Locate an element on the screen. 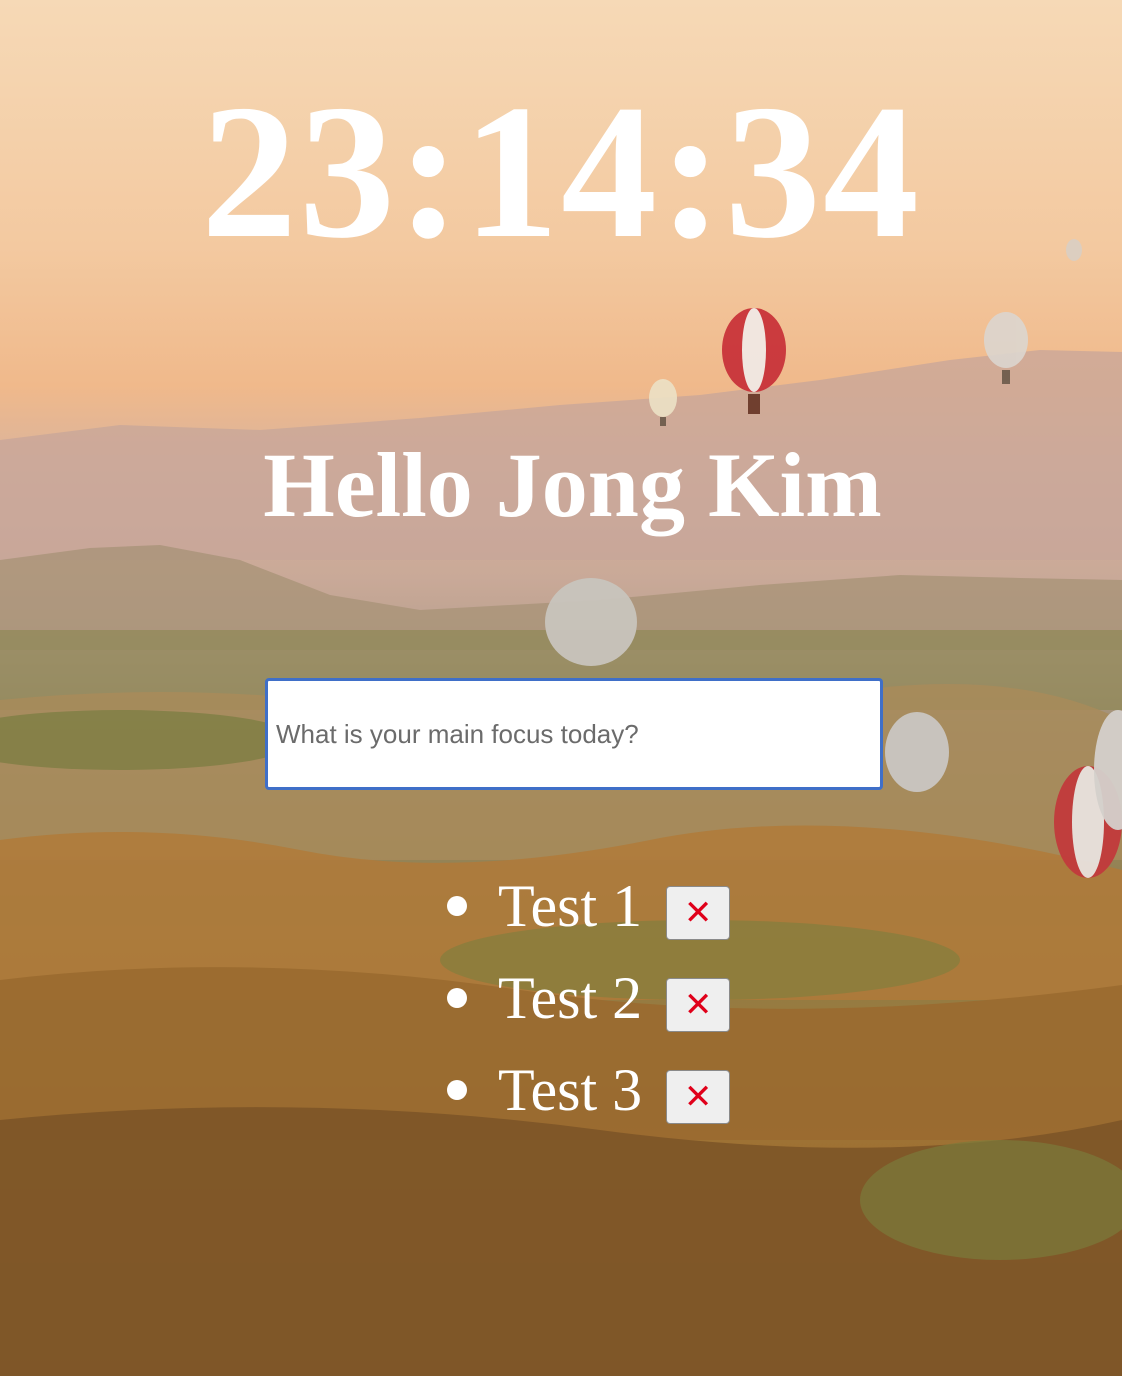  todo-item: Test 2 ✕ is located at coordinates (585, 998).